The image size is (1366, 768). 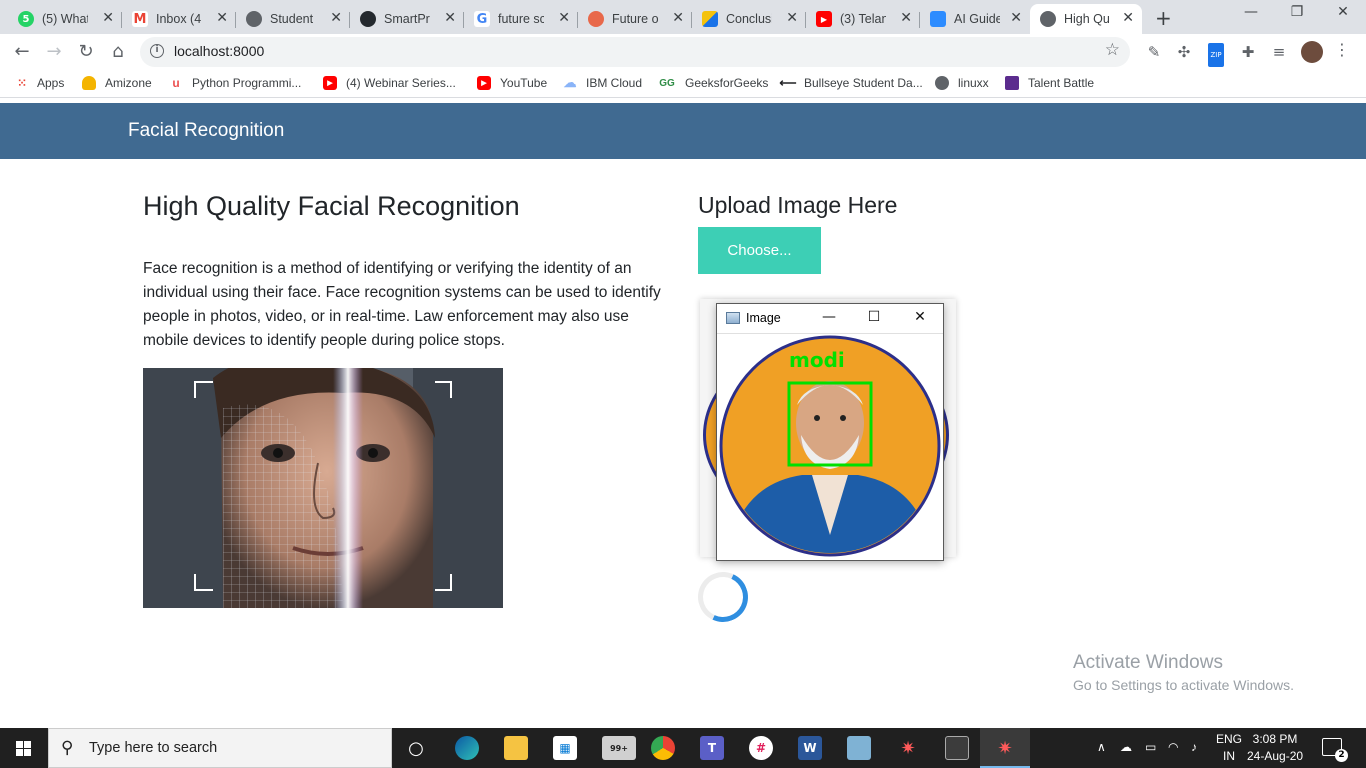 I want to click on gmail-icon: M, so click(x=140, y=19).